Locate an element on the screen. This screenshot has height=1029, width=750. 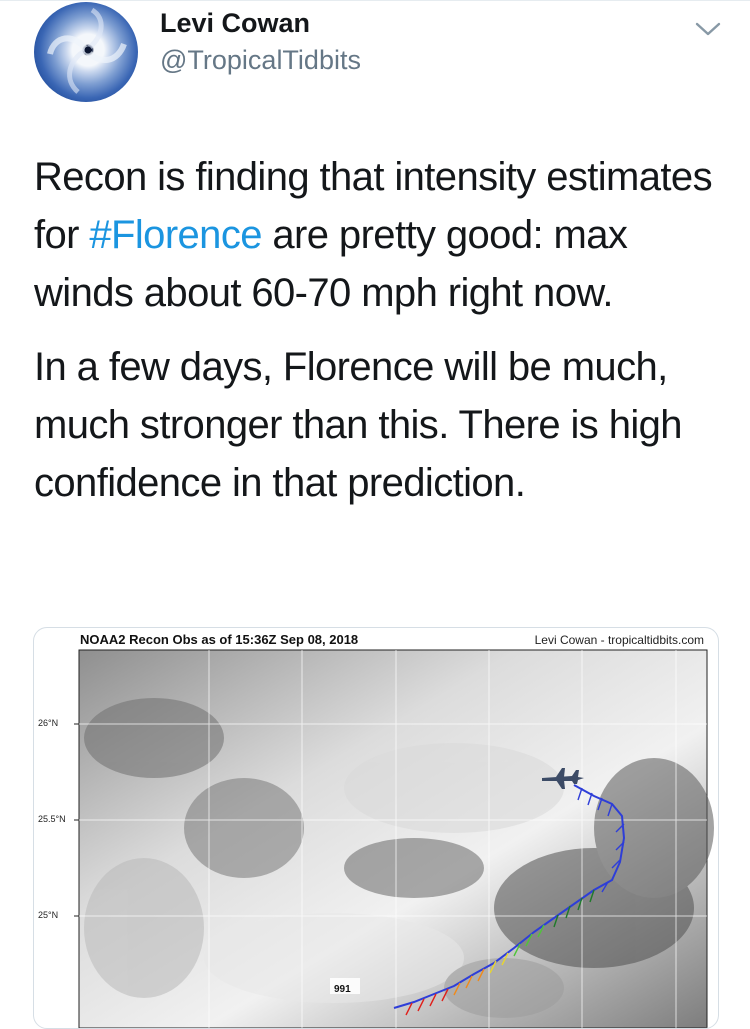
lat-label-25n: 25°N is located at coordinates (48, 915).